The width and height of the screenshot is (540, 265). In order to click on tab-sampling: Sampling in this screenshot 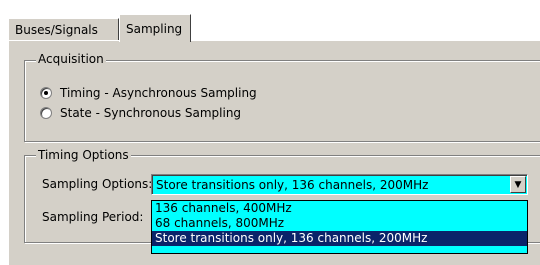, I will do `click(155, 28)`.